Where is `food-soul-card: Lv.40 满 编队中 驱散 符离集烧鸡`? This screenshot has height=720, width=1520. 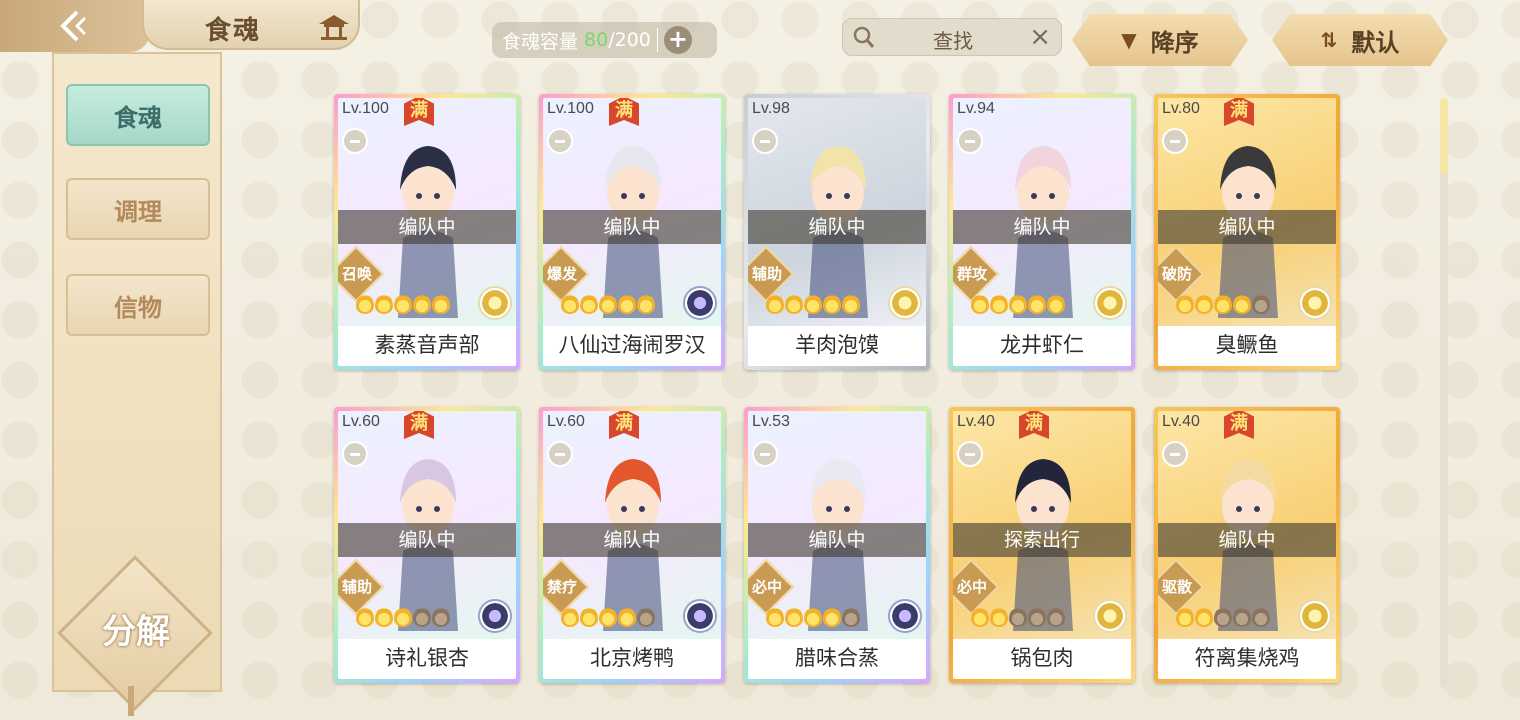 food-soul-card: Lv.40 满 编队中 驱散 符离集烧鸡 is located at coordinates (1247, 545).